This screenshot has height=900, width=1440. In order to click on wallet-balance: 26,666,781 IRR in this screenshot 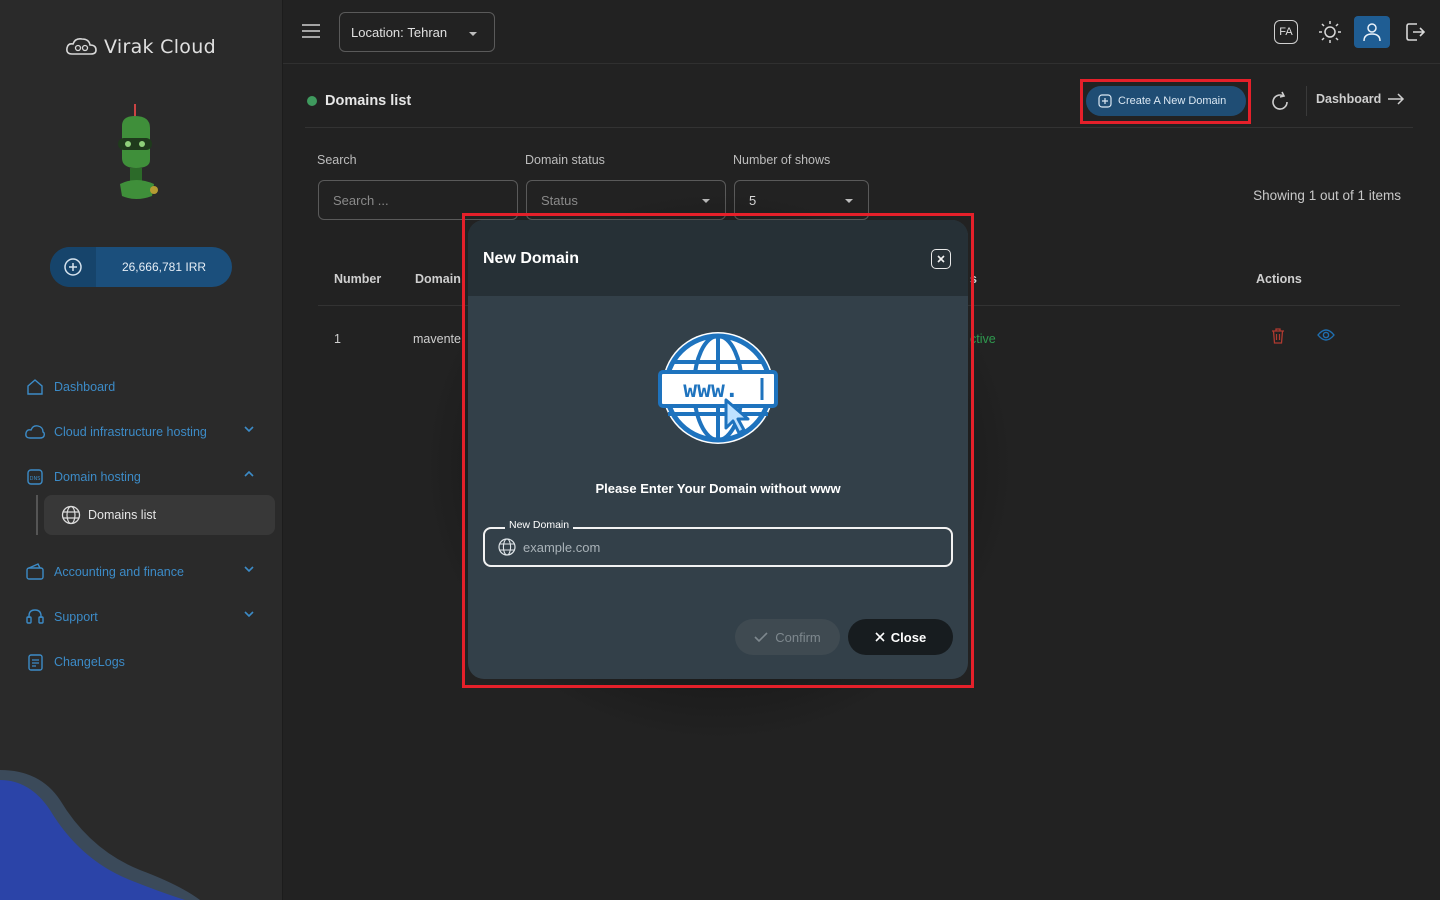, I will do `click(141, 267)`.